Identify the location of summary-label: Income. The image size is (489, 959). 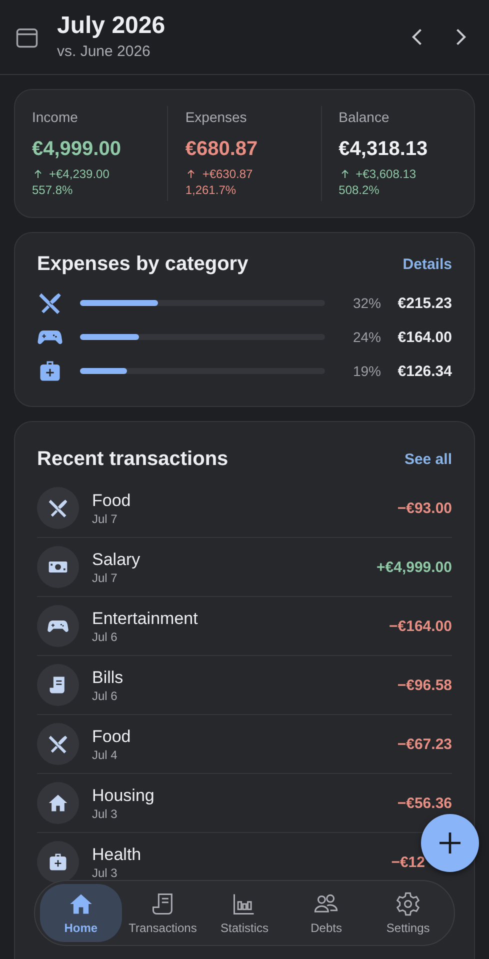
(55, 117).